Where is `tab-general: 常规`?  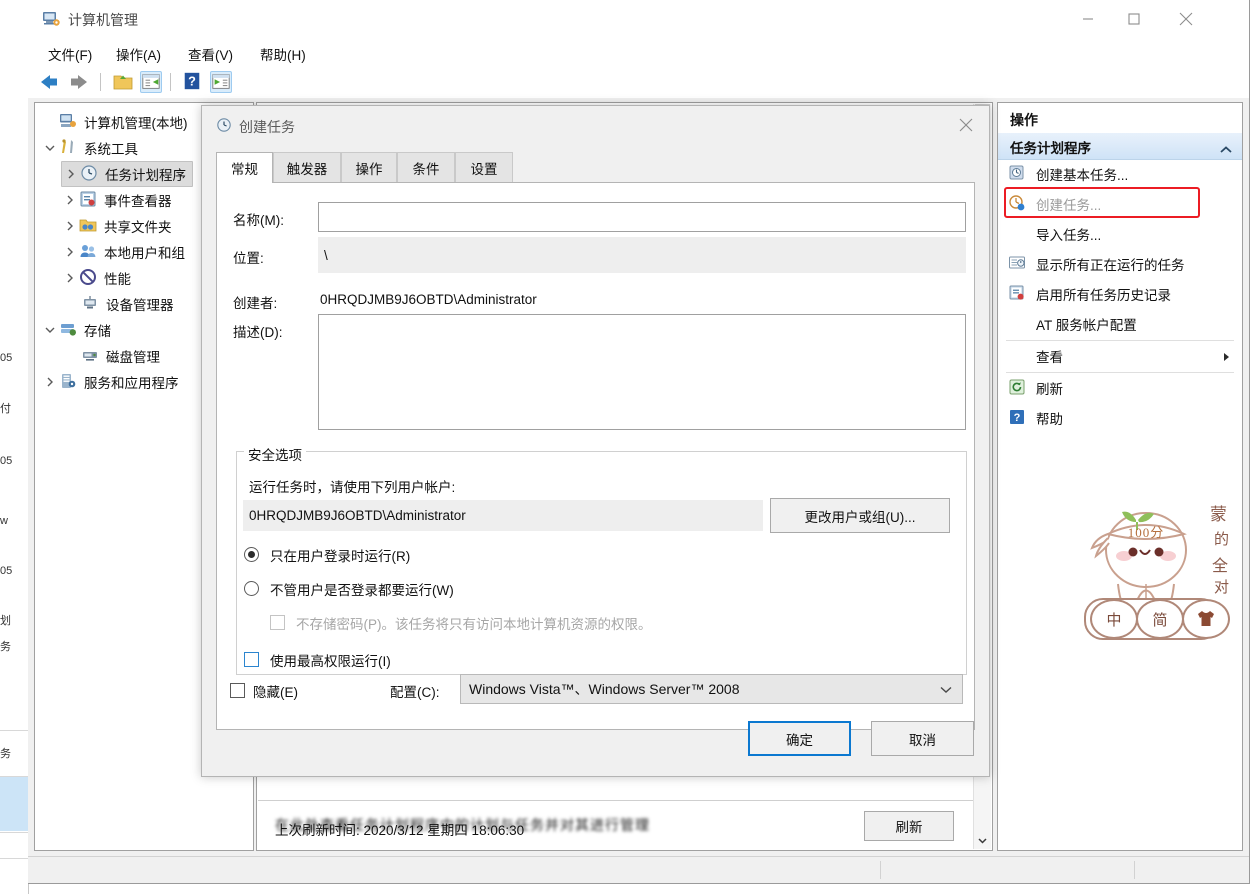
tab-general: 常规 is located at coordinates (244, 167).